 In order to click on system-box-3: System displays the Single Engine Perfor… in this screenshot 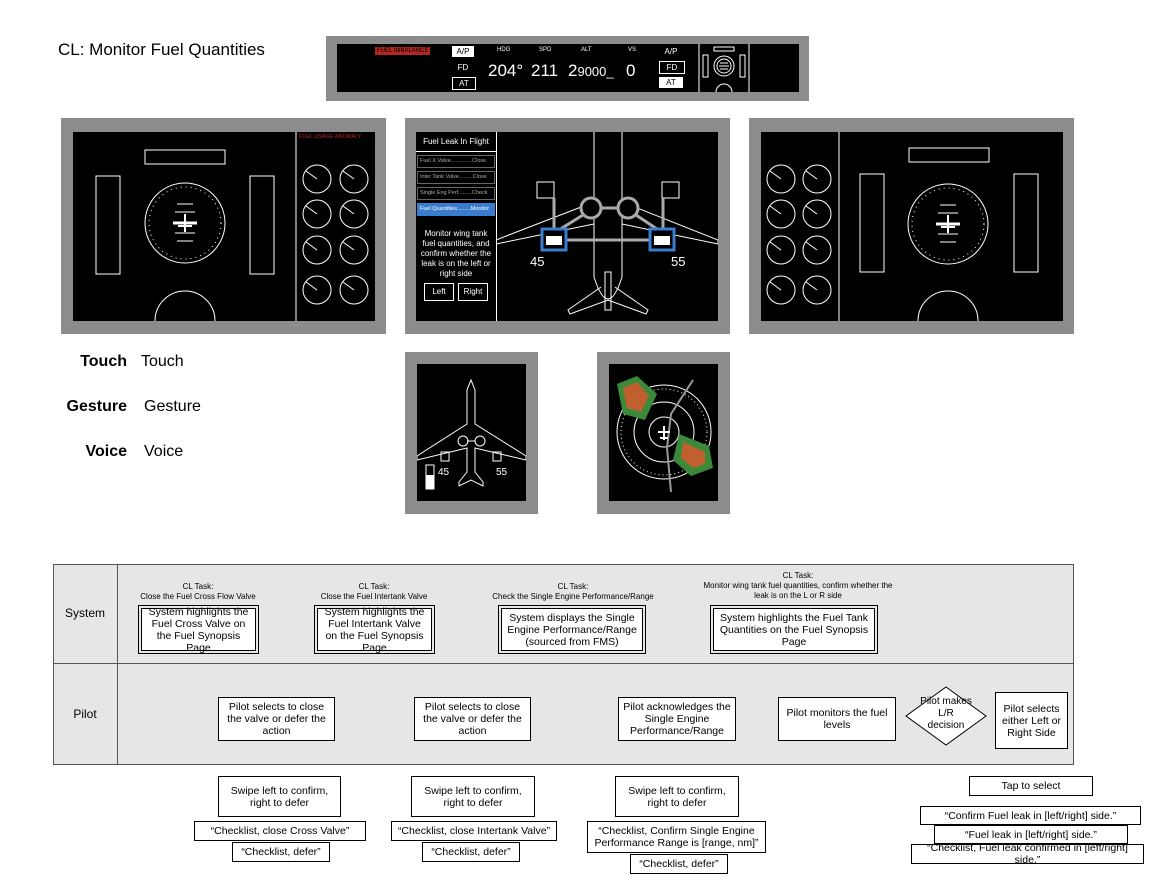, I will do `click(572, 629)`.